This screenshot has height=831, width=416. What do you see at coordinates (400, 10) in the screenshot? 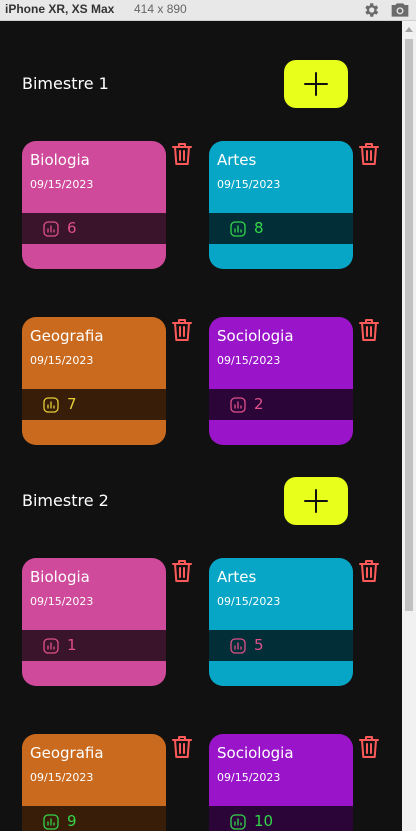
I see `camera-icon` at bounding box center [400, 10].